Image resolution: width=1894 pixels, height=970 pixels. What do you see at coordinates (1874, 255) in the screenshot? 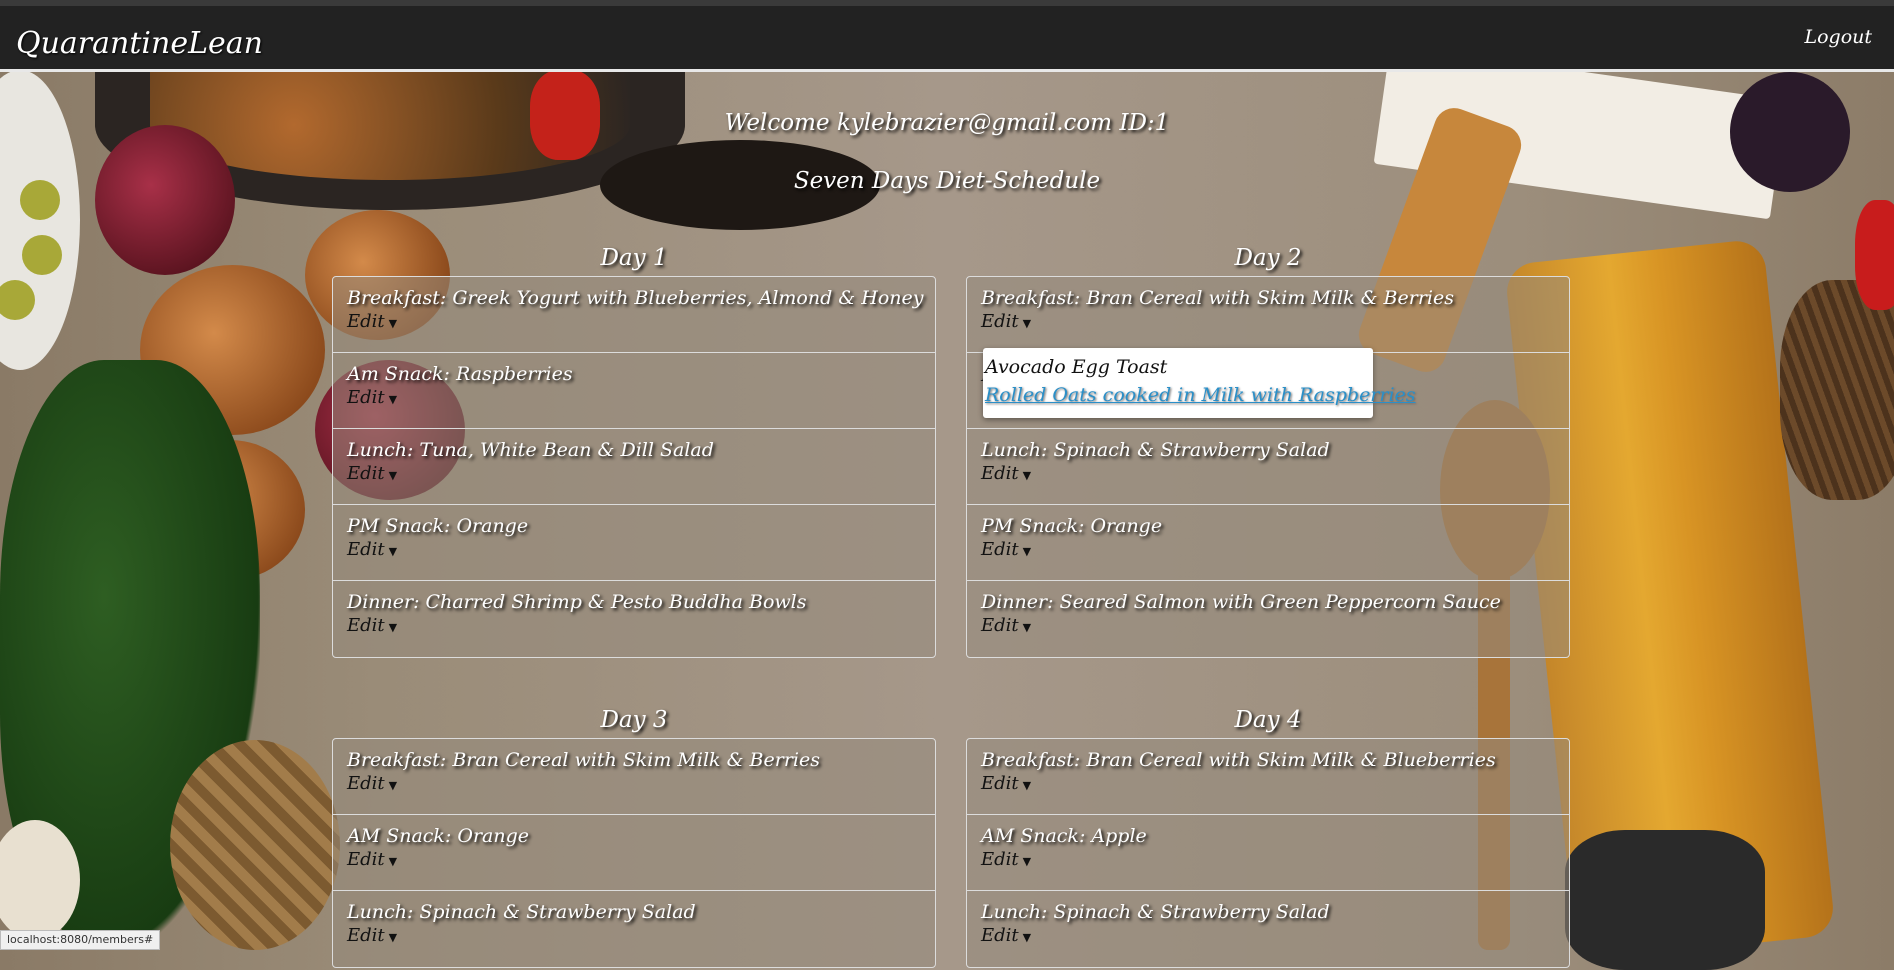
I see `chilli-decoration` at bounding box center [1874, 255].